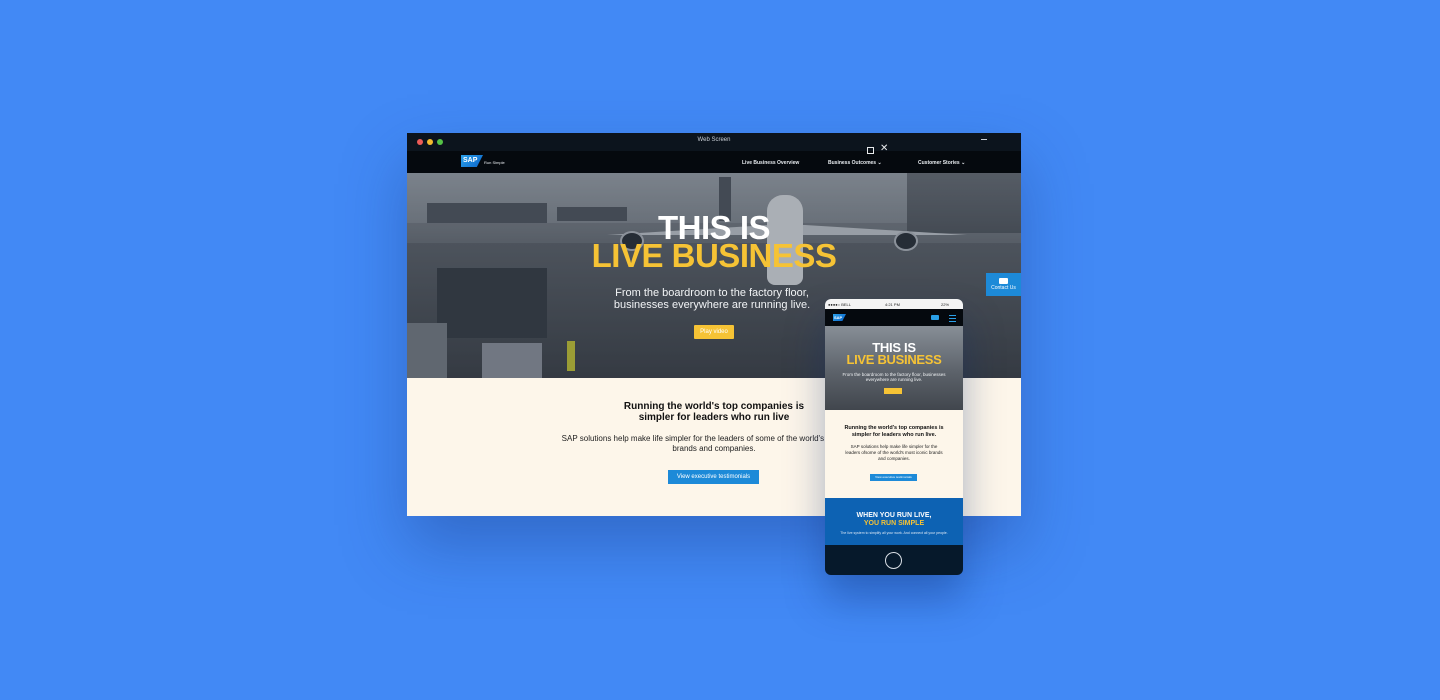 Image resolution: width=1440 pixels, height=700 pixels. What do you see at coordinates (714, 255) in the screenshot?
I see `hero-title-line2: LIVE BUSINESS` at bounding box center [714, 255].